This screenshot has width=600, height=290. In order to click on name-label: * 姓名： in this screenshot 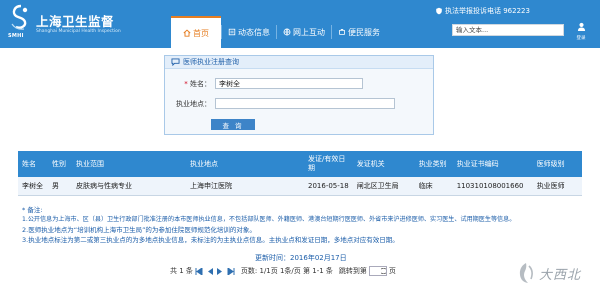, I will do `click(197, 83)`.